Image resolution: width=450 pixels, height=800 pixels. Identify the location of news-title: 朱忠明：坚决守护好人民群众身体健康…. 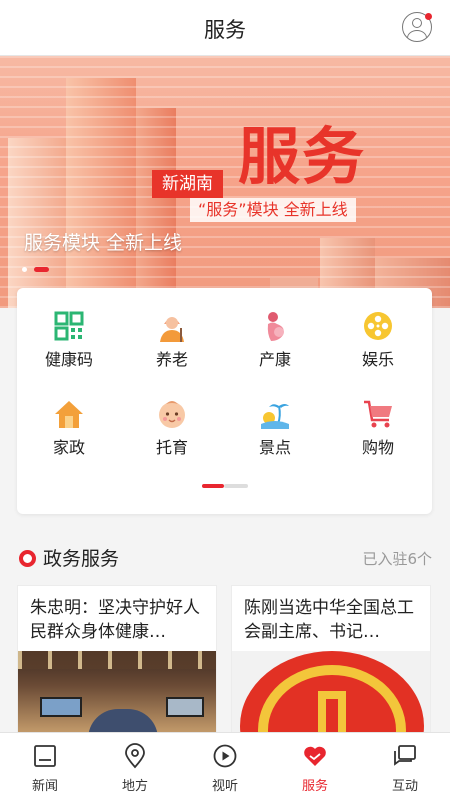
(115, 620).